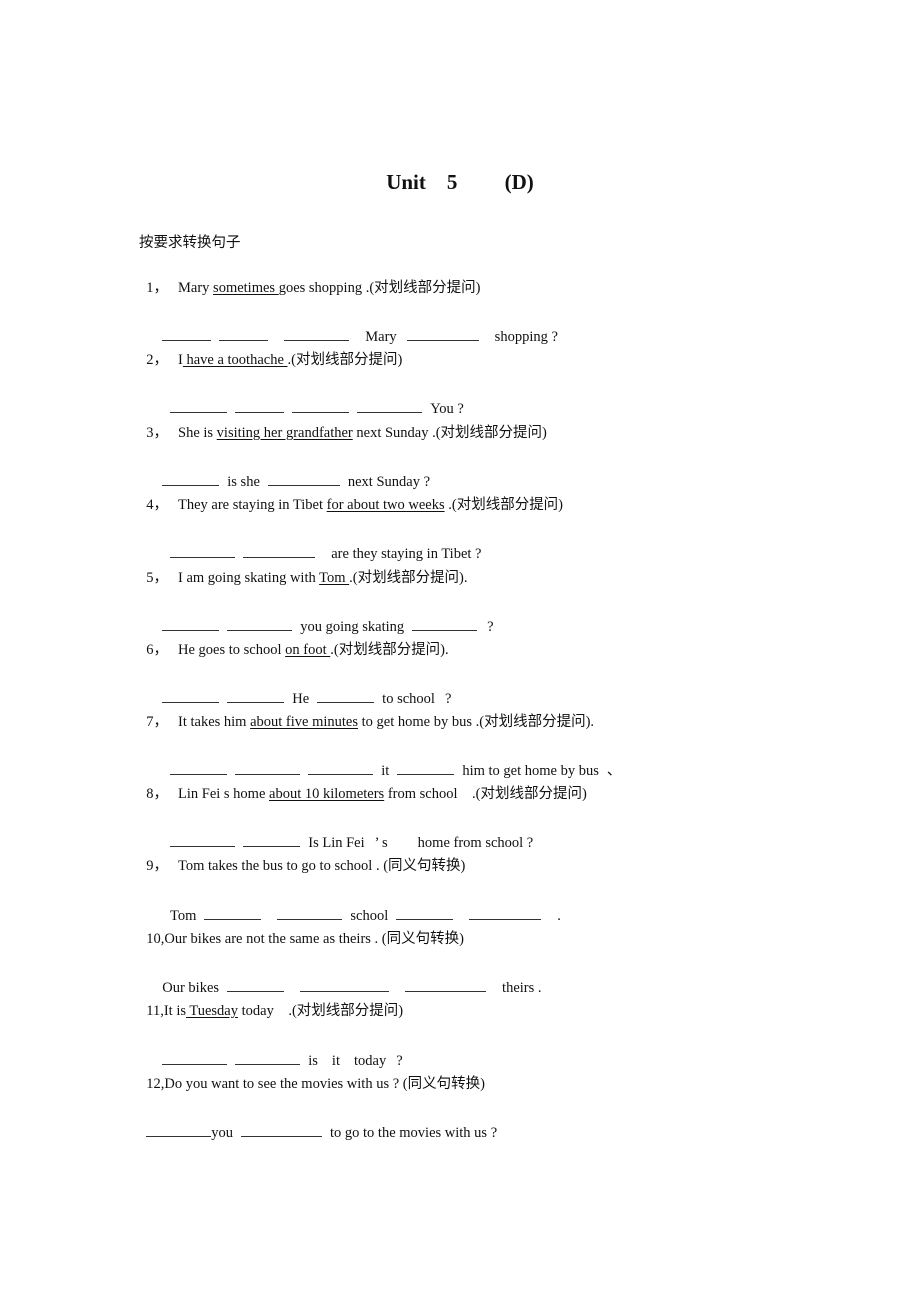 Image resolution: width=920 pixels, height=1302 pixels. Describe the element at coordinates (157, 505) in the screenshot. I see `question-number: 4，` at that location.